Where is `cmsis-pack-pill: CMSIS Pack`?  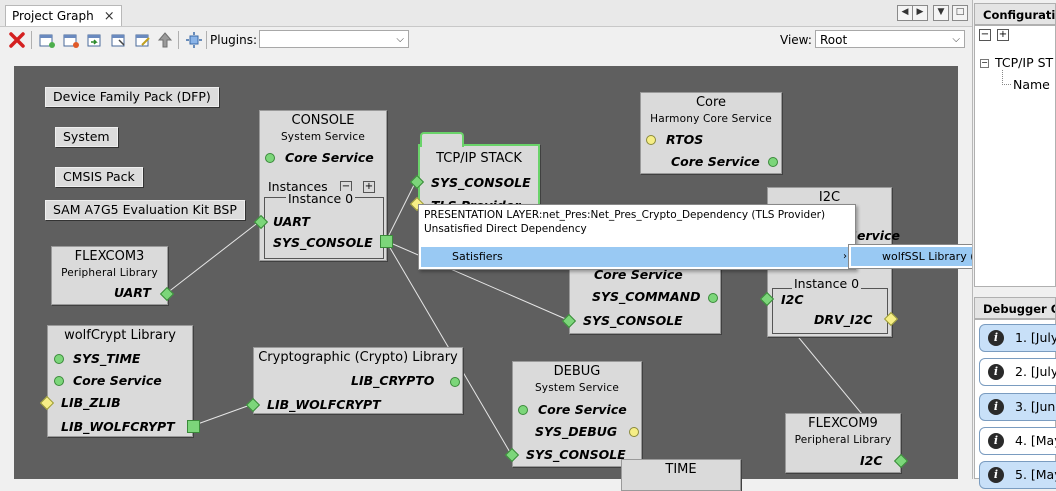 cmsis-pack-pill: CMSIS Pack is located at coordinates (99, 177).